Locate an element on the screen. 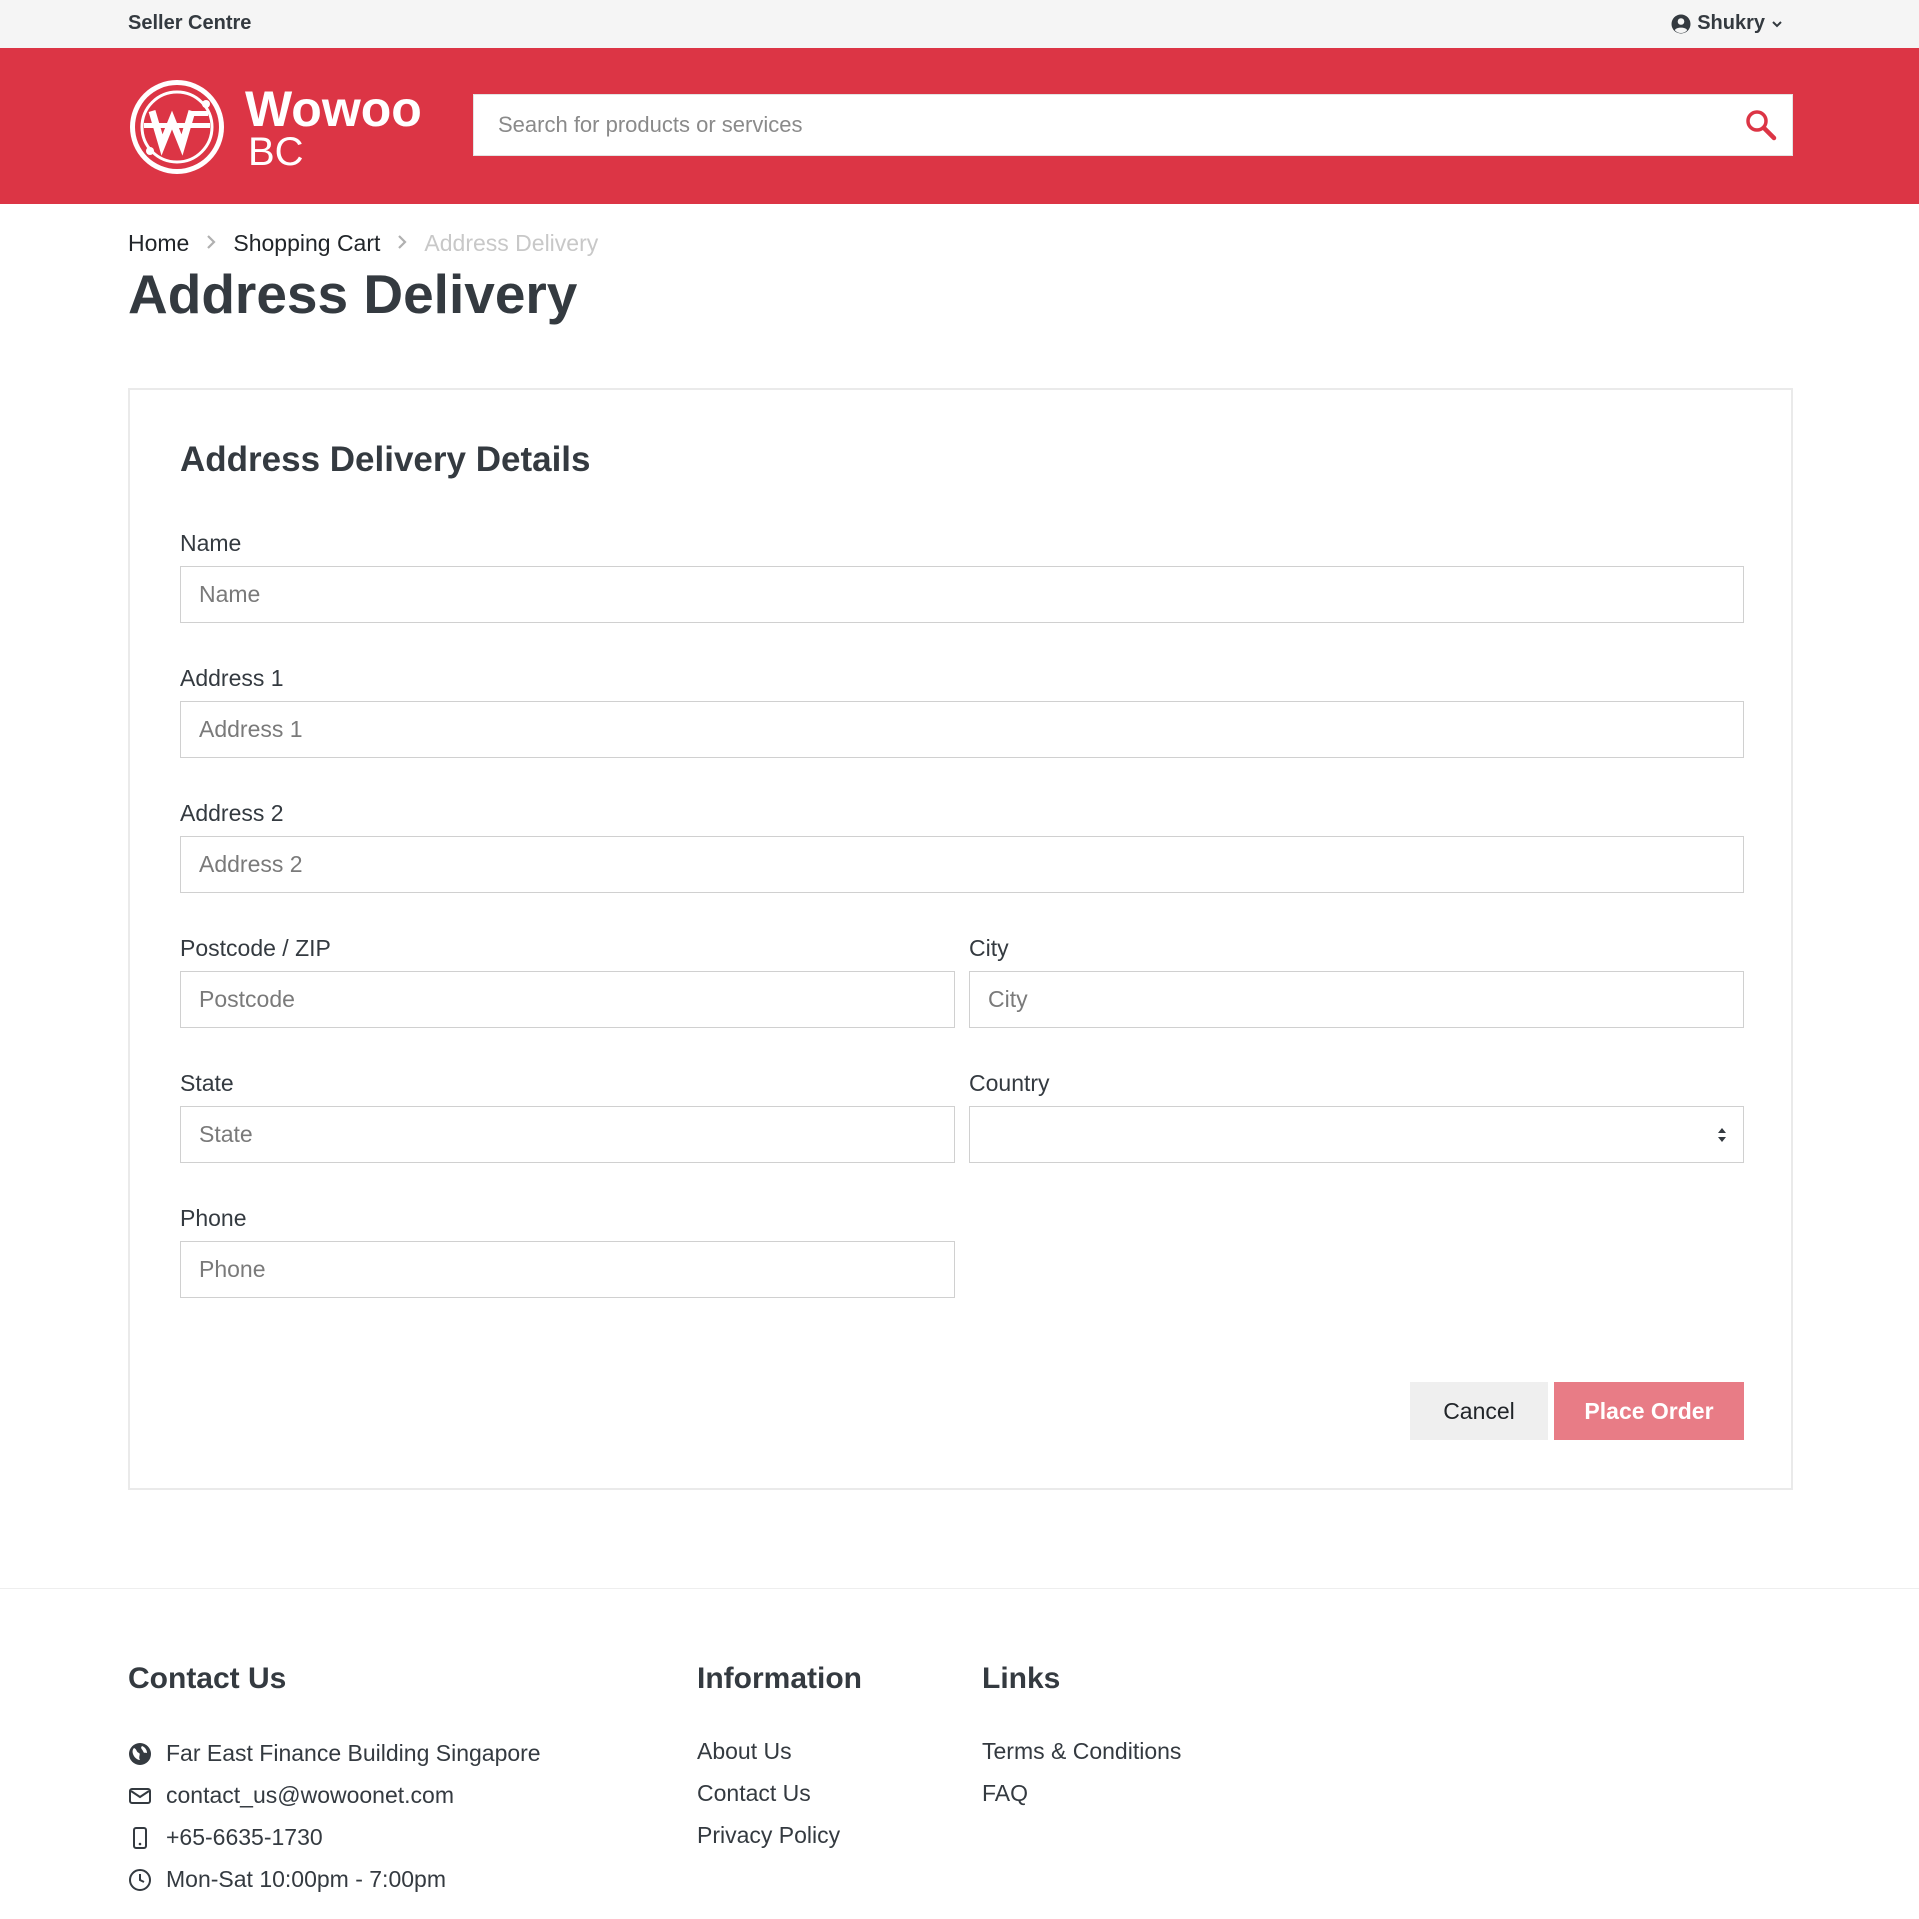  footer-phone: +65-6635-1730 is located at coordinates (225, 1837).